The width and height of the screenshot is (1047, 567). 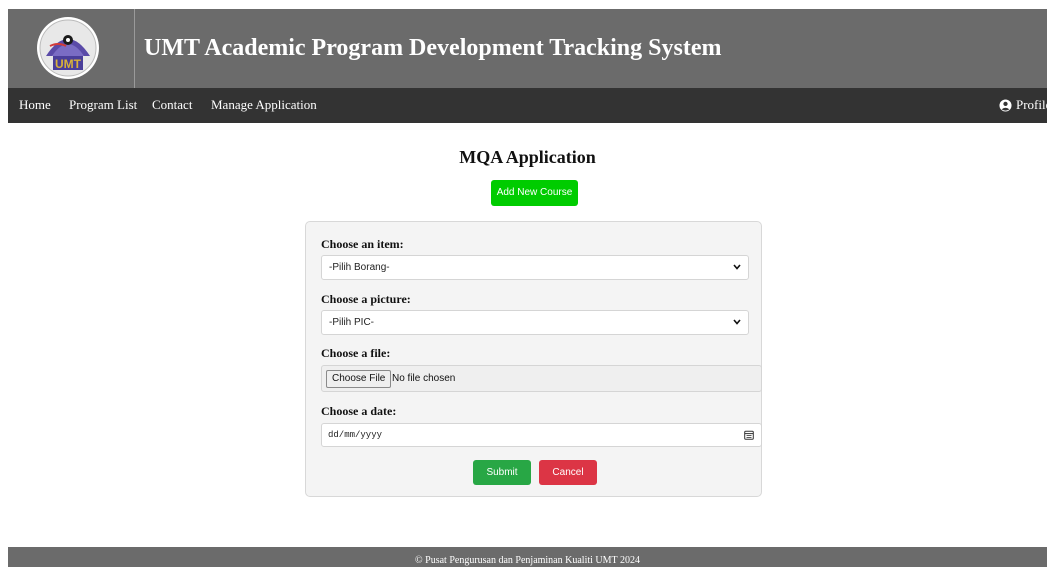 What do you see at coordinates (534, 193) in the screenshot?
I see `add-new-course-button: Add New Course` at bounding box center [534, 193].